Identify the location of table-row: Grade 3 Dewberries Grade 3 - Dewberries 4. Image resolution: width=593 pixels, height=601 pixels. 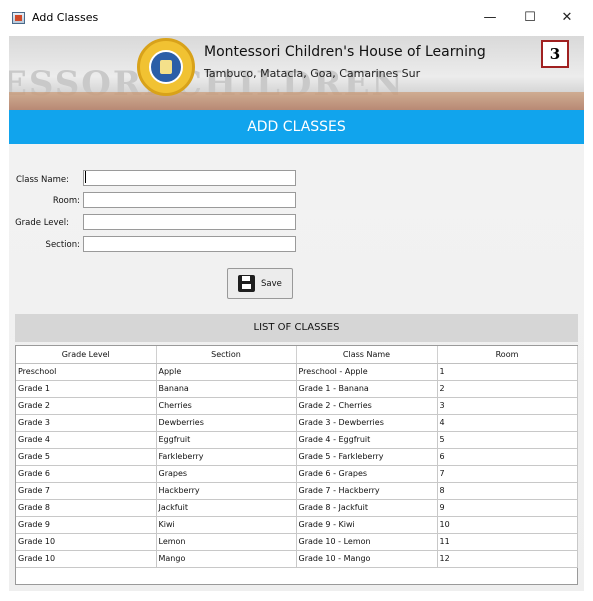
(297, 423).